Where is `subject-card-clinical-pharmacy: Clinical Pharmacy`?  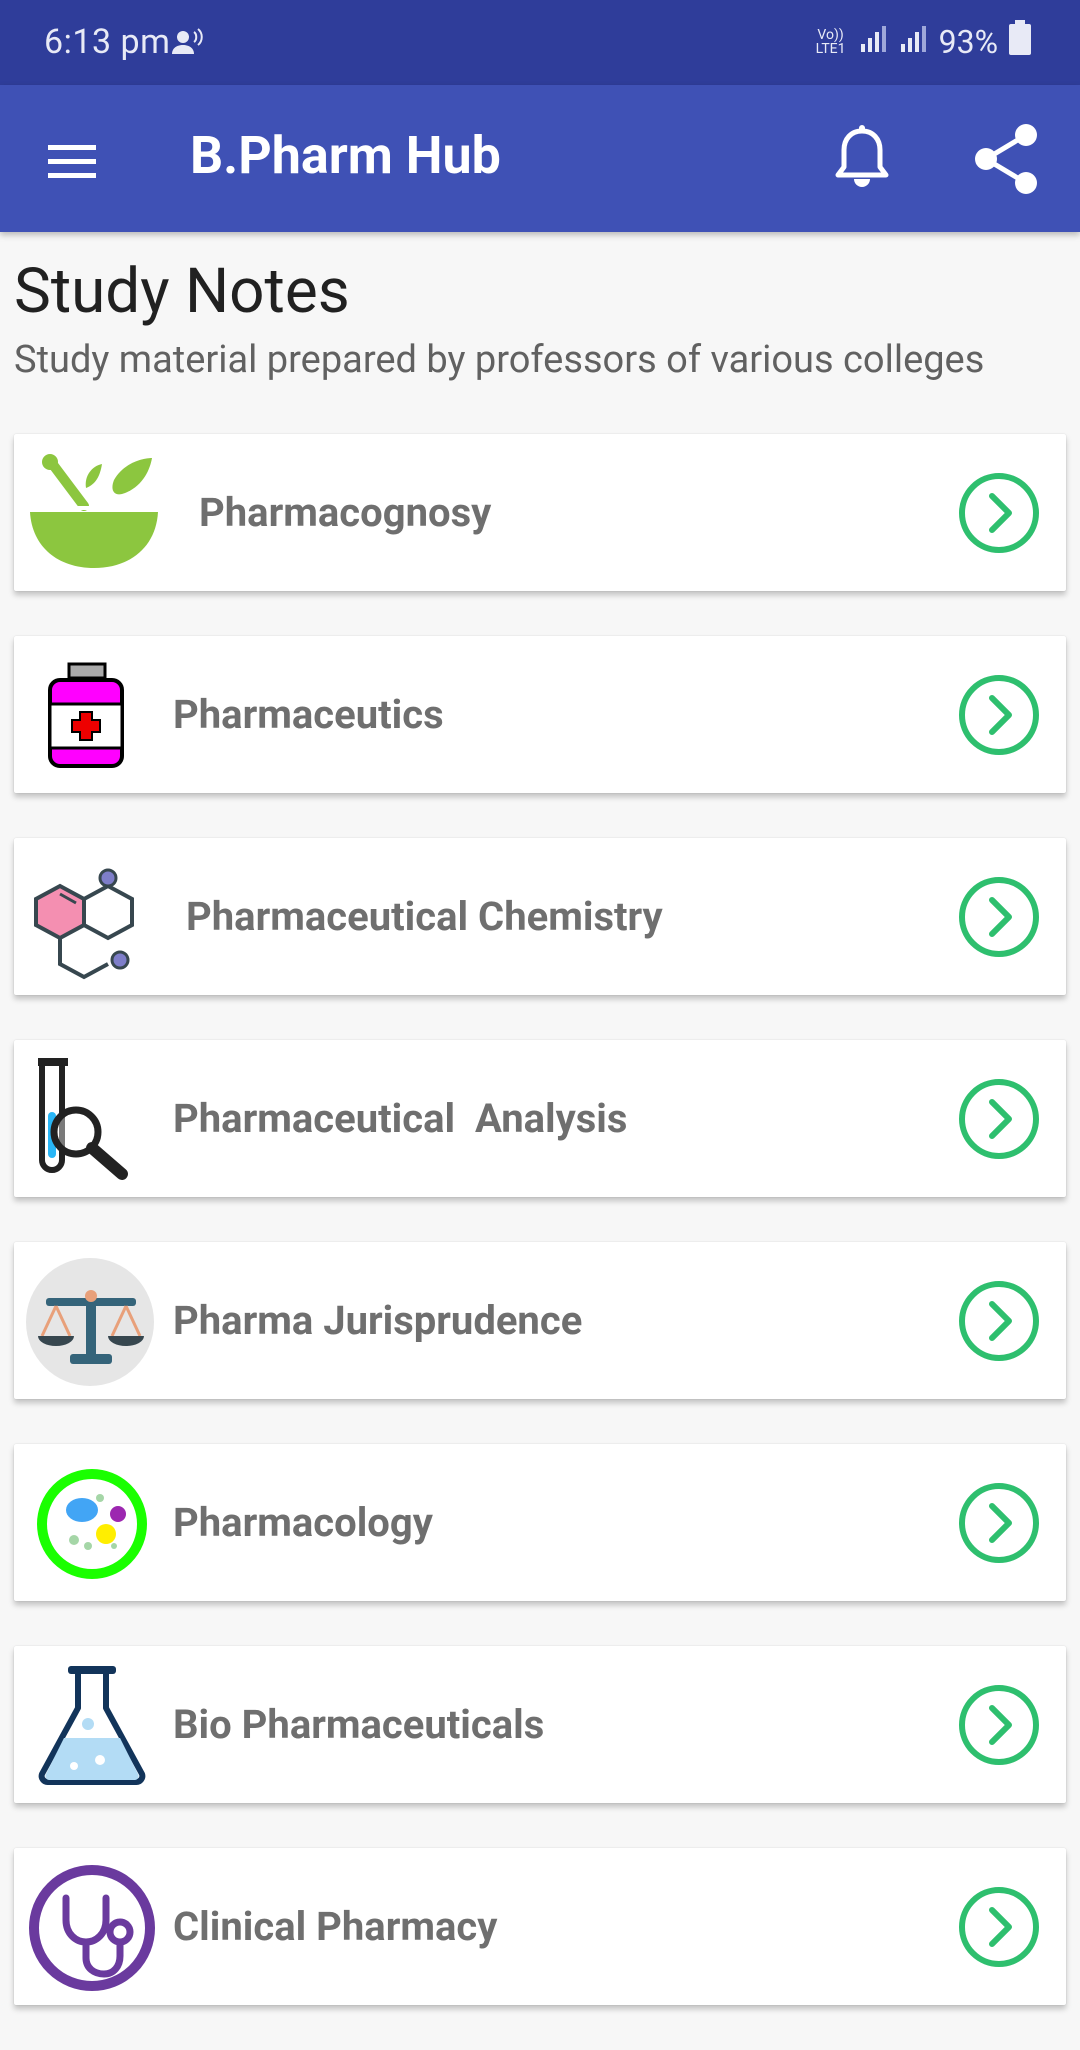
subject-card-clinical-pharmacy: Clinical Pharmacy is located at coordinates (540, 1926).